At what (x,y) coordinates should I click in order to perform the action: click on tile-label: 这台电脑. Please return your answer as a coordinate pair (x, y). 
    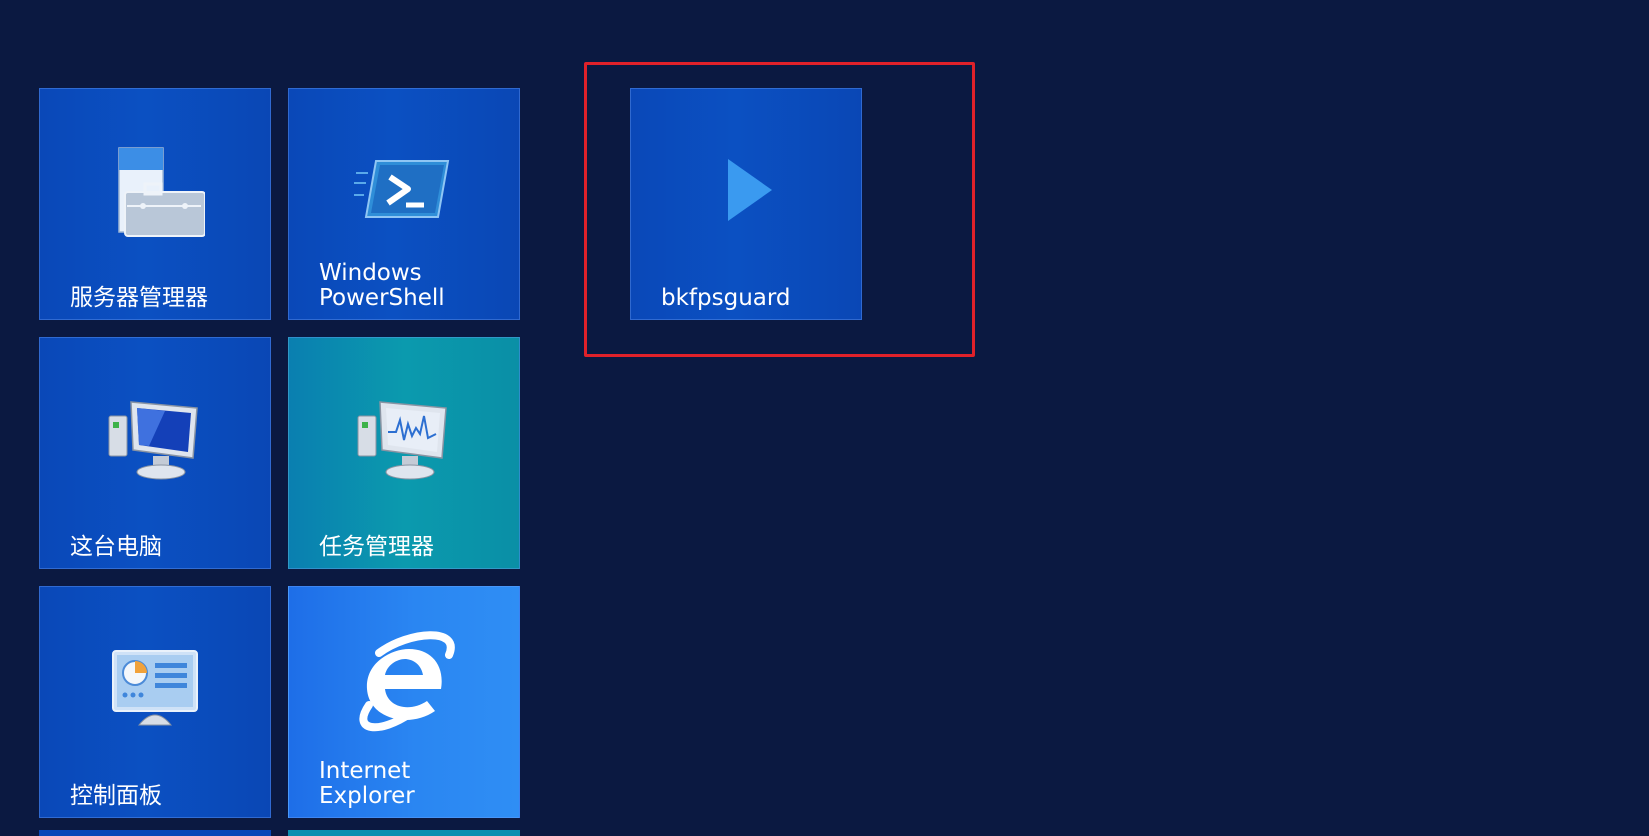
    Looking at the image, I should click on (116, 547).